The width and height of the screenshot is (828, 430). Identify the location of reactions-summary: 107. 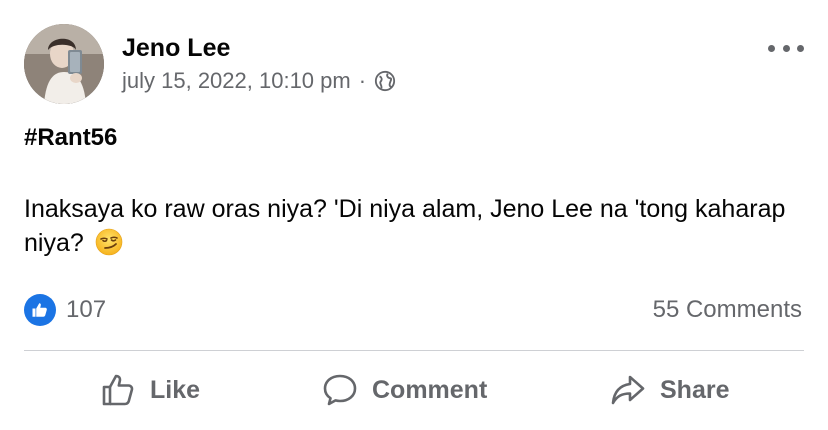
(65, 310).